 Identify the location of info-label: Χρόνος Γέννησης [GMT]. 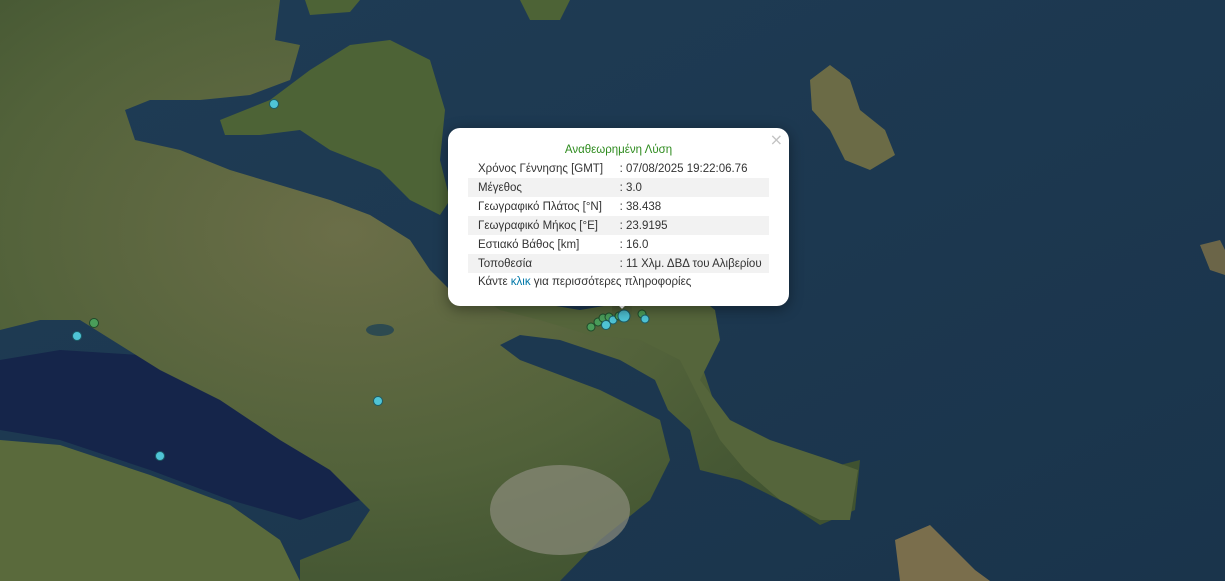
(541, 168).